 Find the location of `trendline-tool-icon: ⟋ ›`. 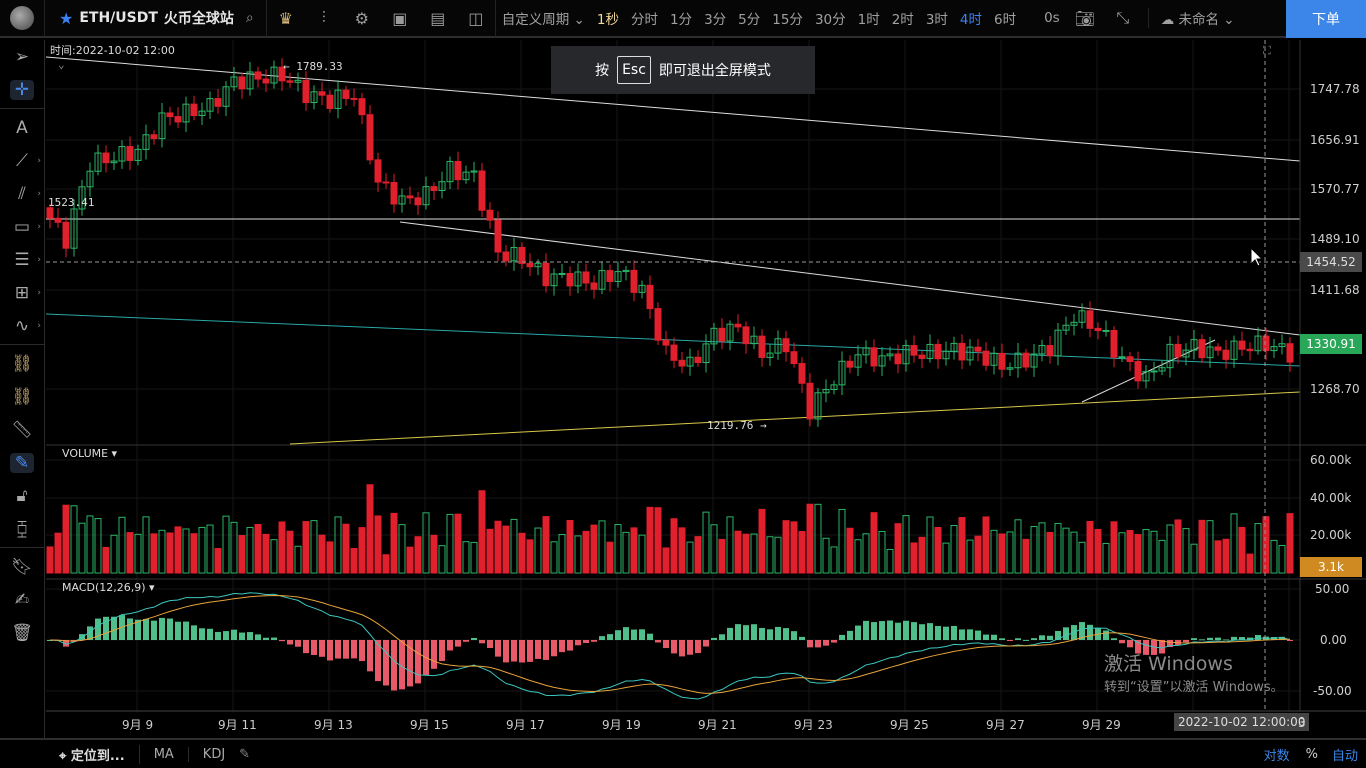

trendline-tool-icon: ⟋ › is located at coordinates (22, 160).